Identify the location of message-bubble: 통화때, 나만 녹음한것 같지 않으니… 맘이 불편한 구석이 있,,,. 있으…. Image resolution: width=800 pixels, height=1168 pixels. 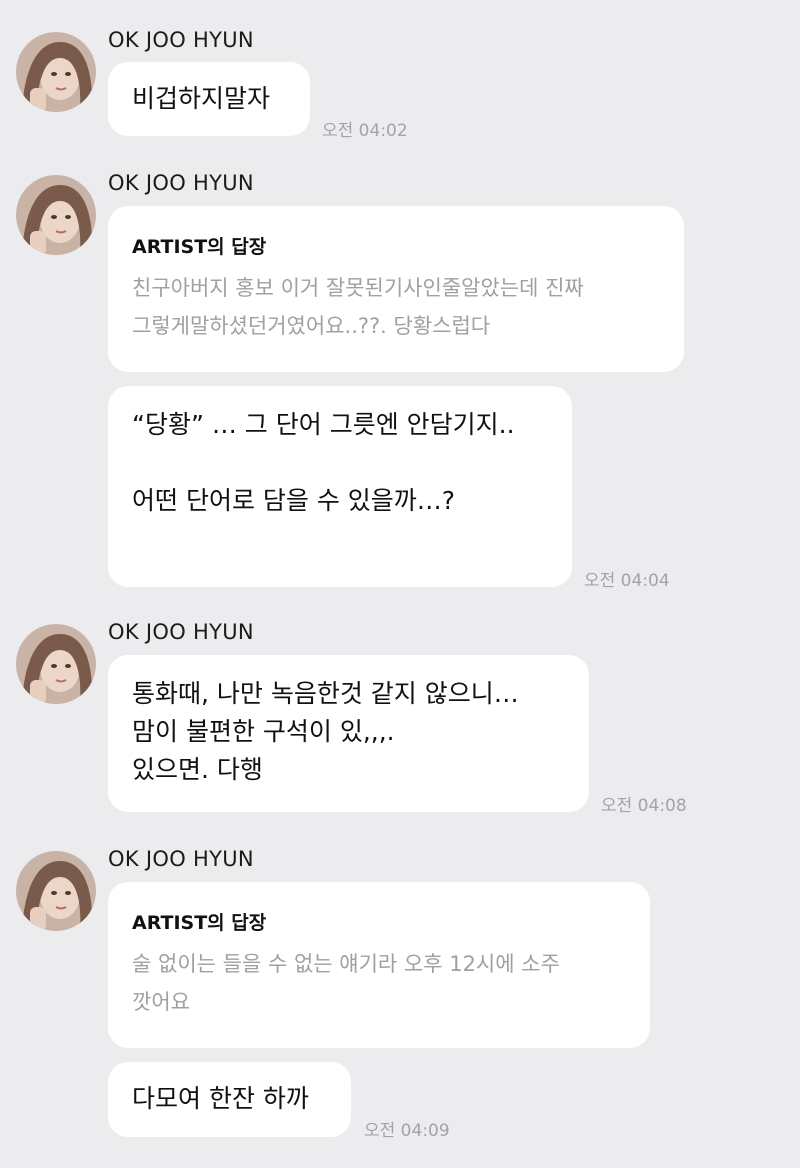
(348, 733).